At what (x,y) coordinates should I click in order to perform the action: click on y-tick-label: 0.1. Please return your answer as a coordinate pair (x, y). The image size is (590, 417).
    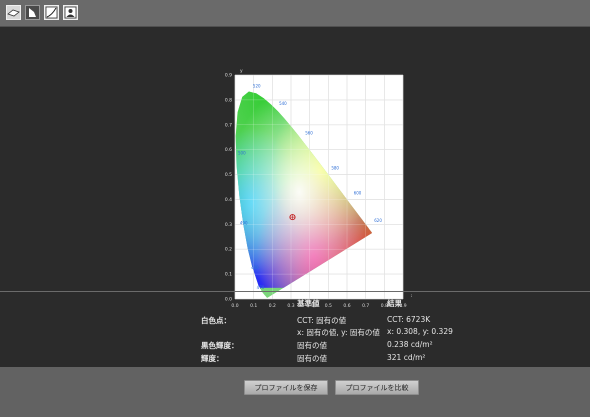
    Looking at the image, I should click on (228, 275).